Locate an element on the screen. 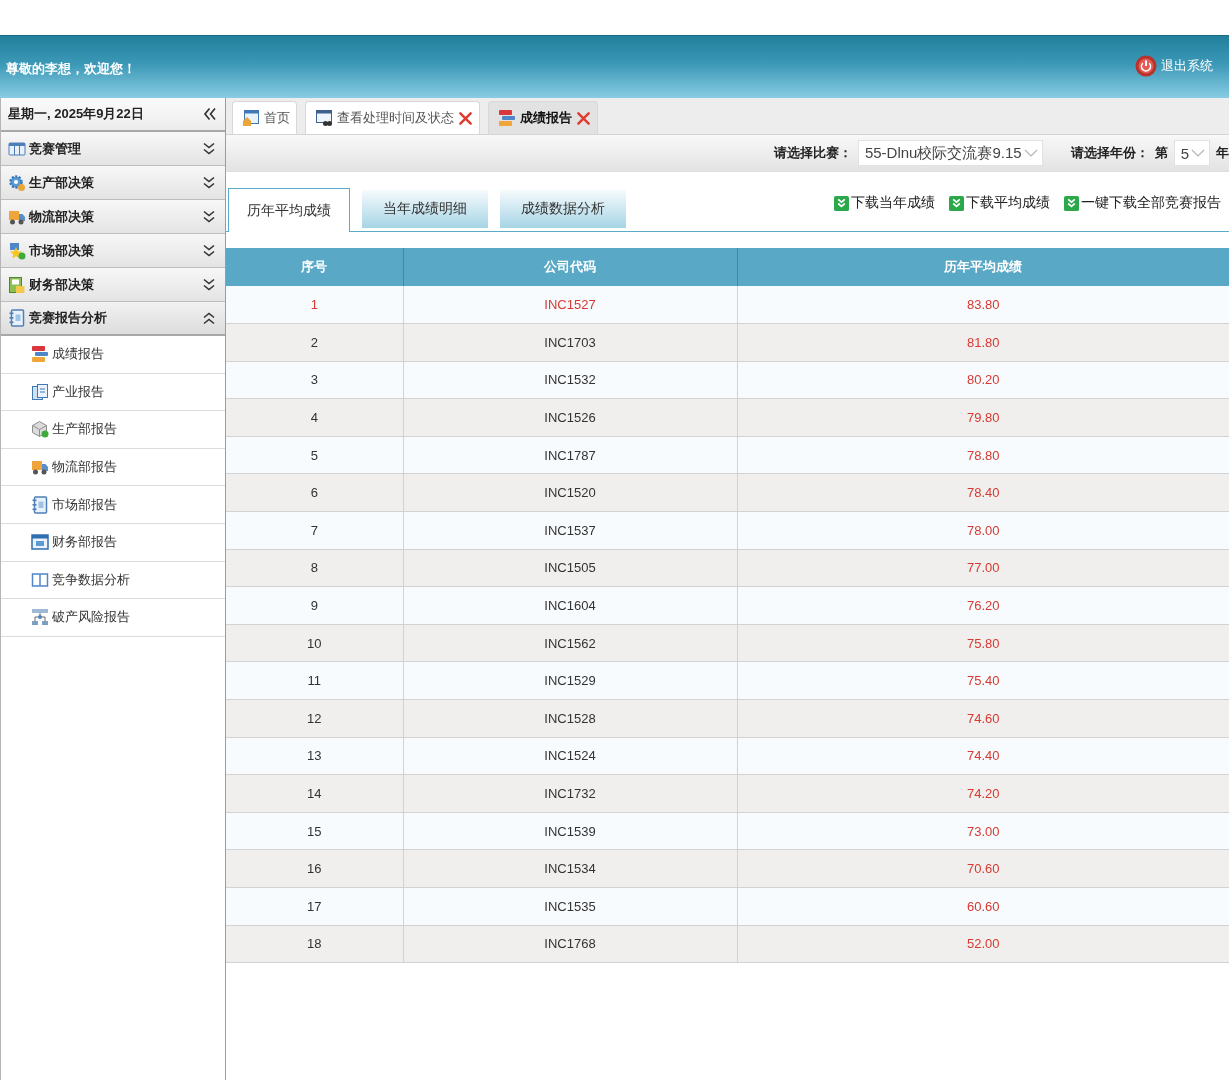  table-cell: 76.20 is located at coordinates (983, 605).